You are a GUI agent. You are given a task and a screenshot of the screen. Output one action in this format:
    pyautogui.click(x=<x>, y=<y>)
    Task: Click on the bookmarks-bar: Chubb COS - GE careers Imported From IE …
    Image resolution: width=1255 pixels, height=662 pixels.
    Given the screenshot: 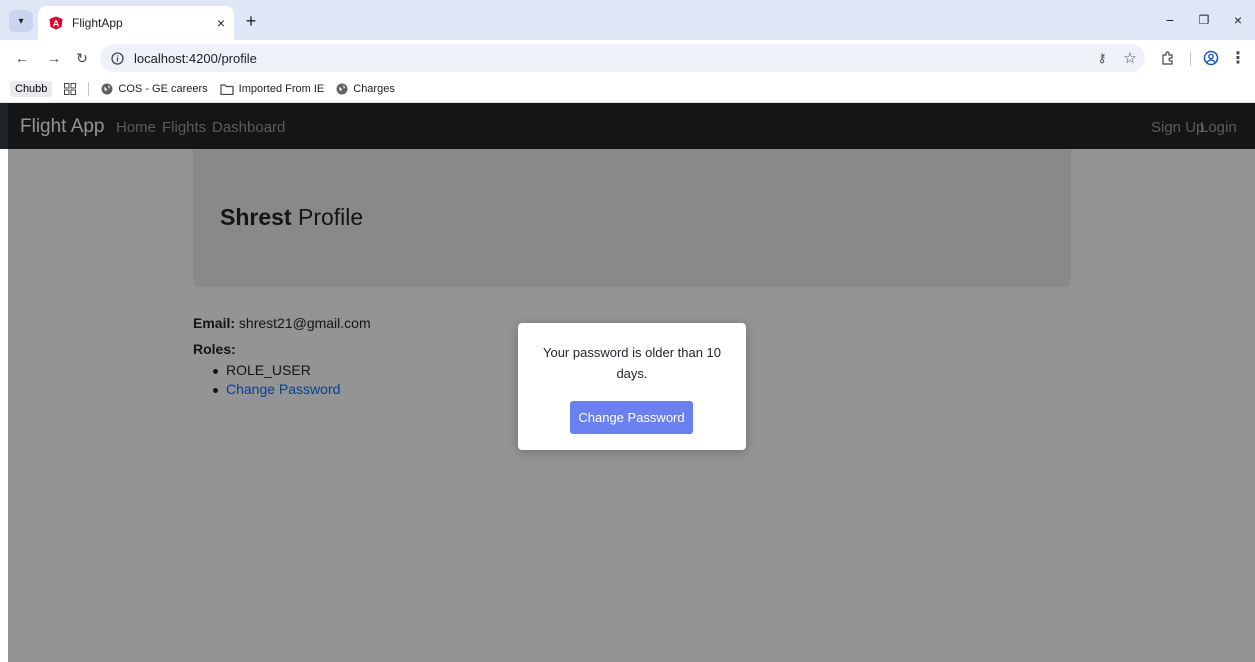 What is the action you would take?
    pyautogui.click(x=627, y=89)
    